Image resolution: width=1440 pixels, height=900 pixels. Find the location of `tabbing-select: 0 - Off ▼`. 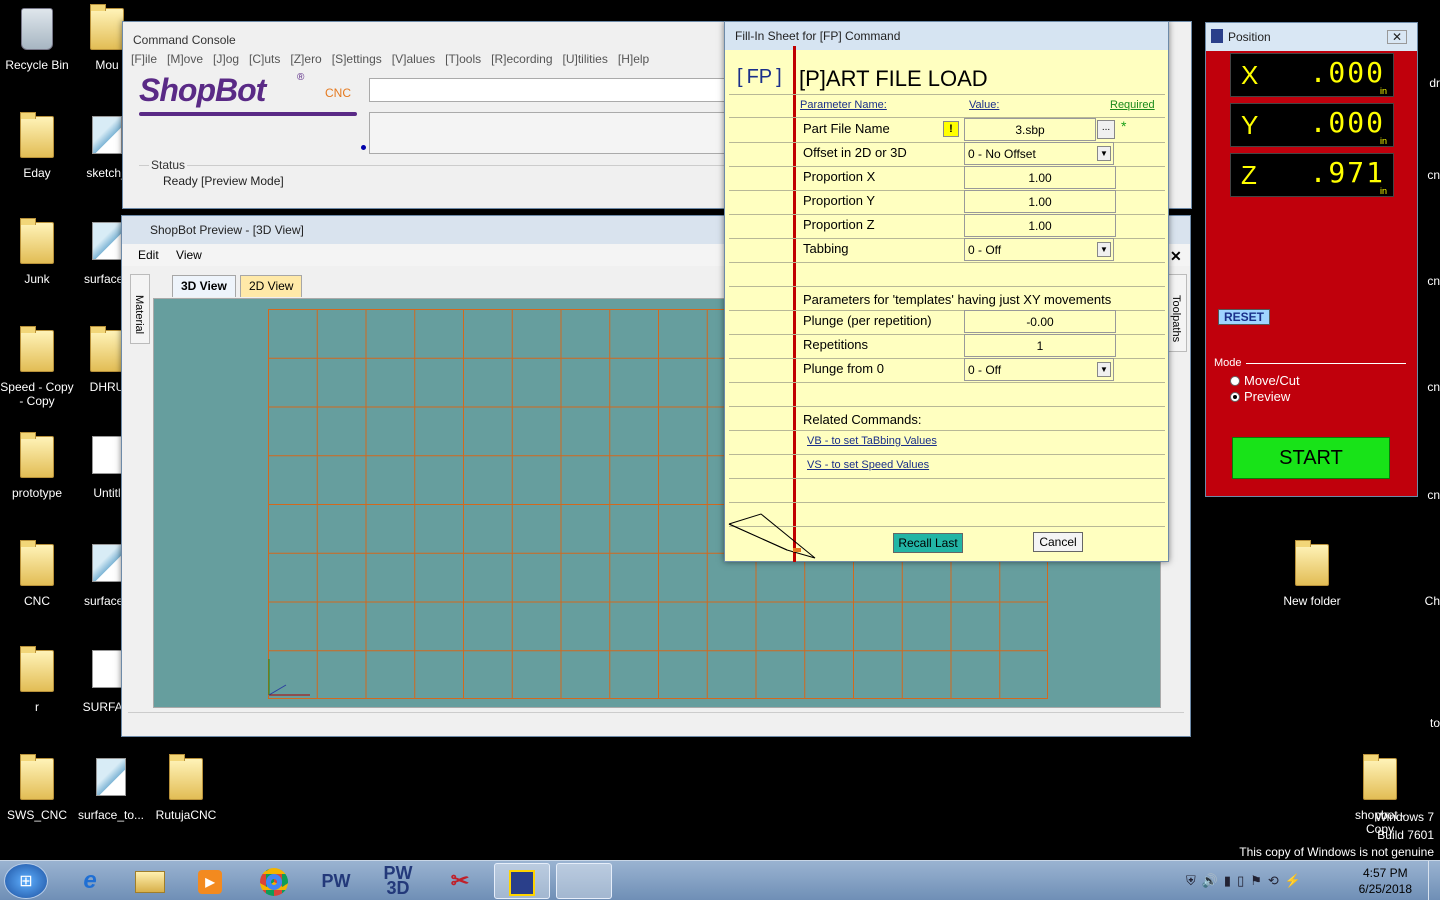

tabbing-select: 0 - Off ▼ is located at coordinates (1039, 249).